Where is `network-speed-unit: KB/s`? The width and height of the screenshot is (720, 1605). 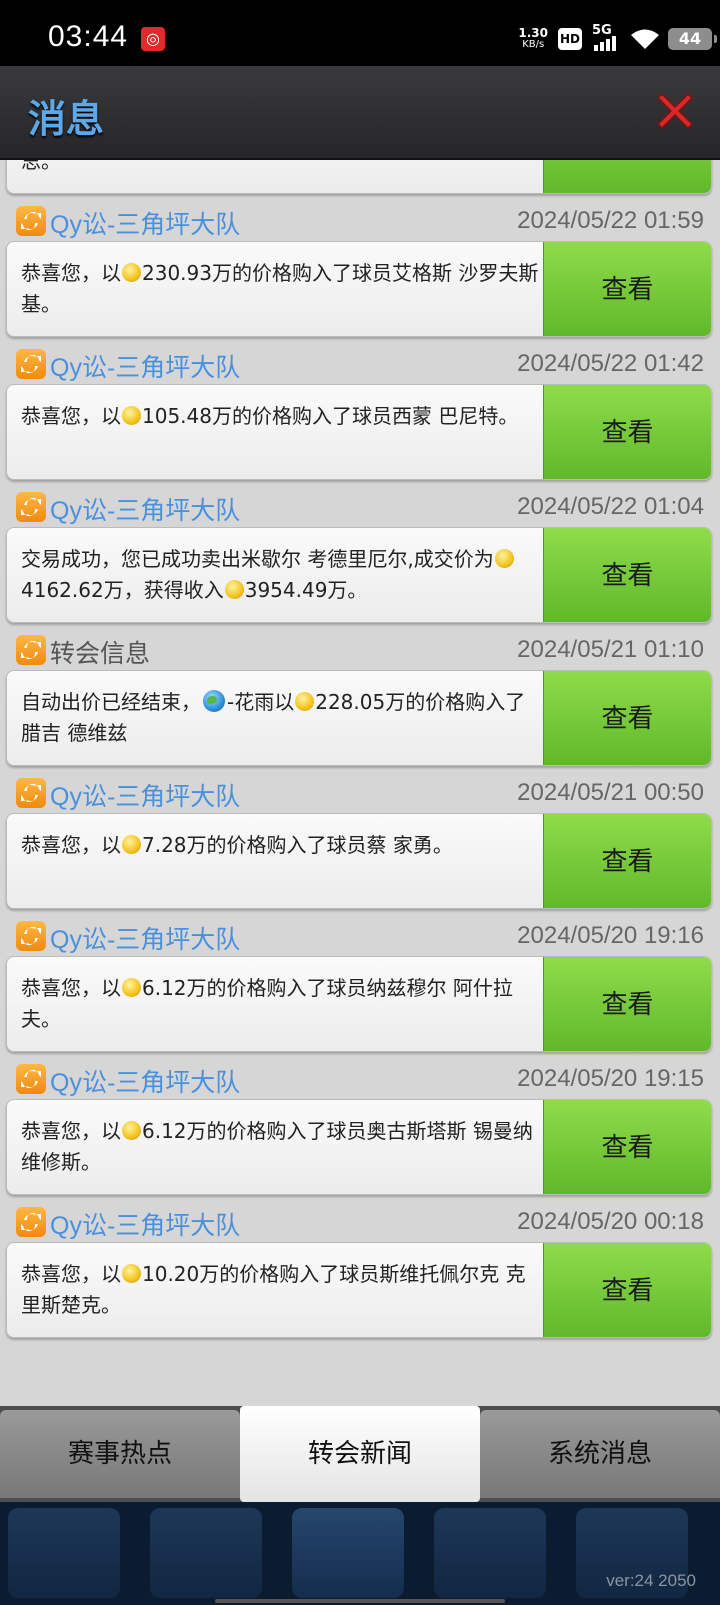
network-speed-unit: KB/s is located at coordinates (533, 44).